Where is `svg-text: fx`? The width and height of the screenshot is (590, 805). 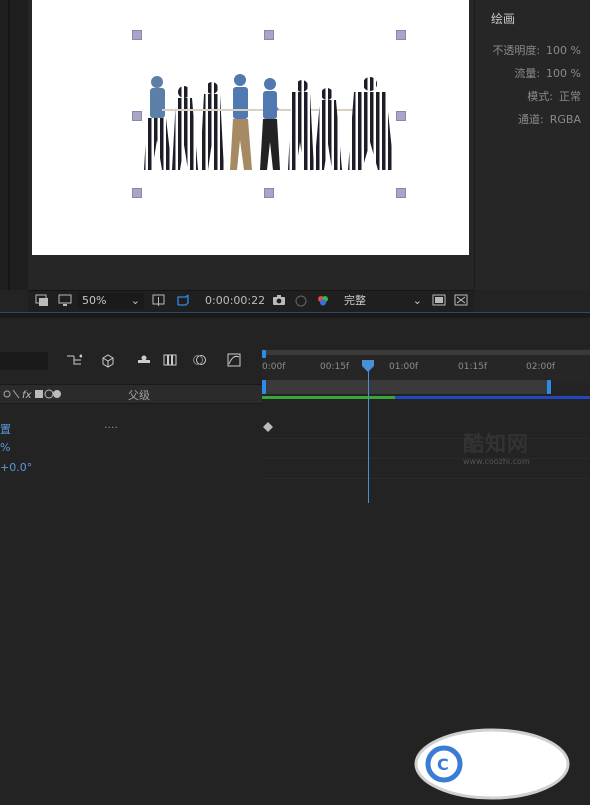
svg-text: fx is located at coordinates (27, 395).